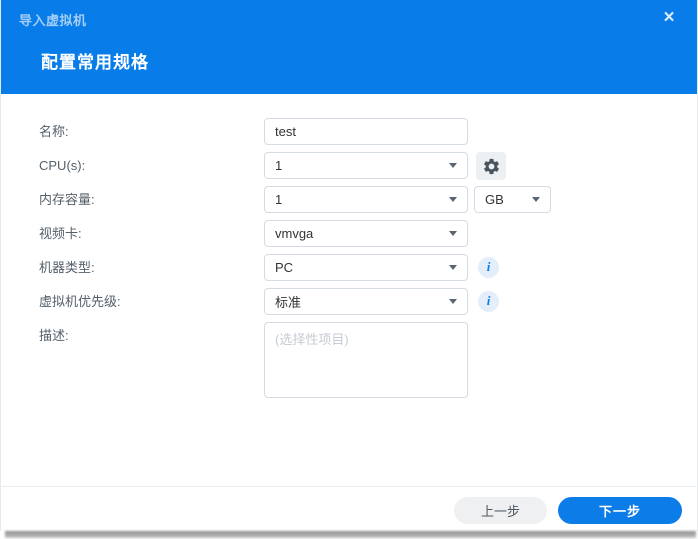 The height and width of the screenshot is (539, 698). I want to click on video-card-select: vmvga, so click(366, 233).